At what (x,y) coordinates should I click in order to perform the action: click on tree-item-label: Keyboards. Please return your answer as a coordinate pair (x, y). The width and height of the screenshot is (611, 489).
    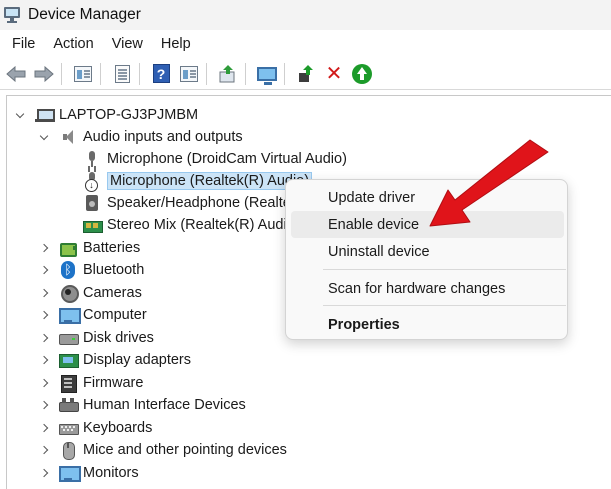
    Looking at the image, I should click on (118, 428).